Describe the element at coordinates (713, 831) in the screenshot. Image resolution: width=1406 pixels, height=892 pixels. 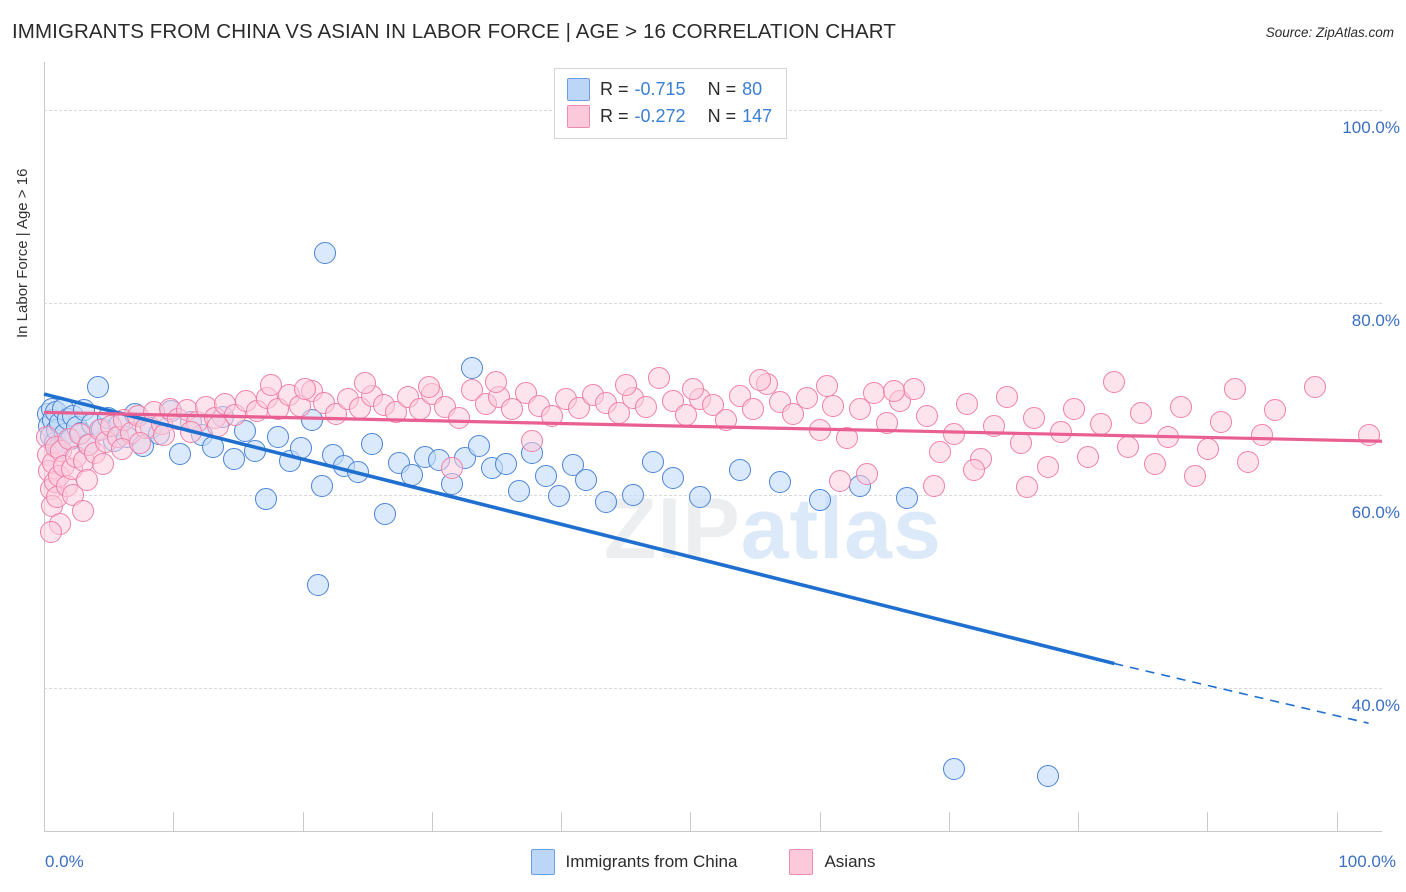
I see `x-axis-line` at that location.